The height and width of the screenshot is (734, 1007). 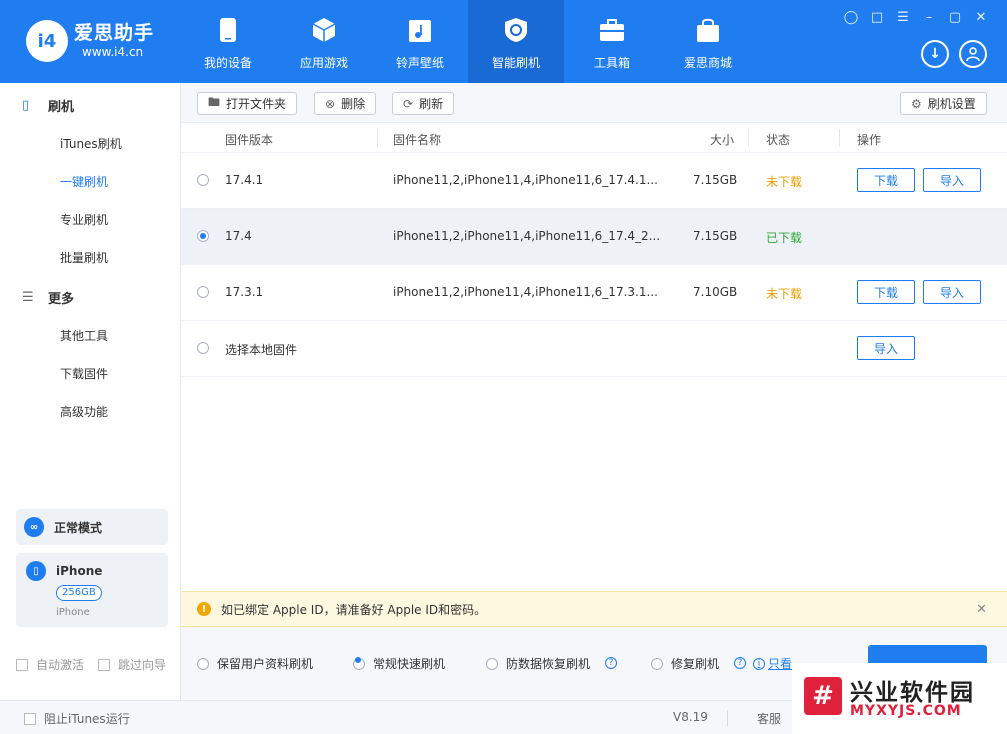 What do you see at coordinates (759, 663) in the screenshot?
I see `info-icon: i` at bounding box center [759, 663].